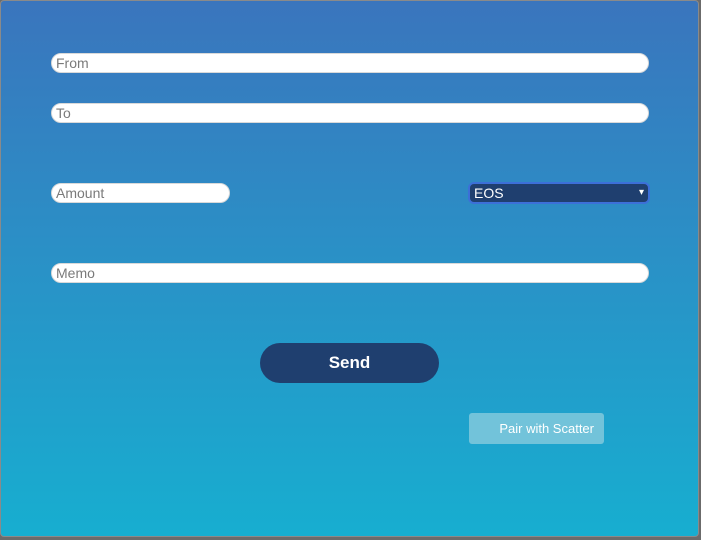 The image size is (701, 540). Describe the element at coordinates (536, 428) in the screenshot. I see `pair-with-scatter-button: Pair with Scatter` at that location.